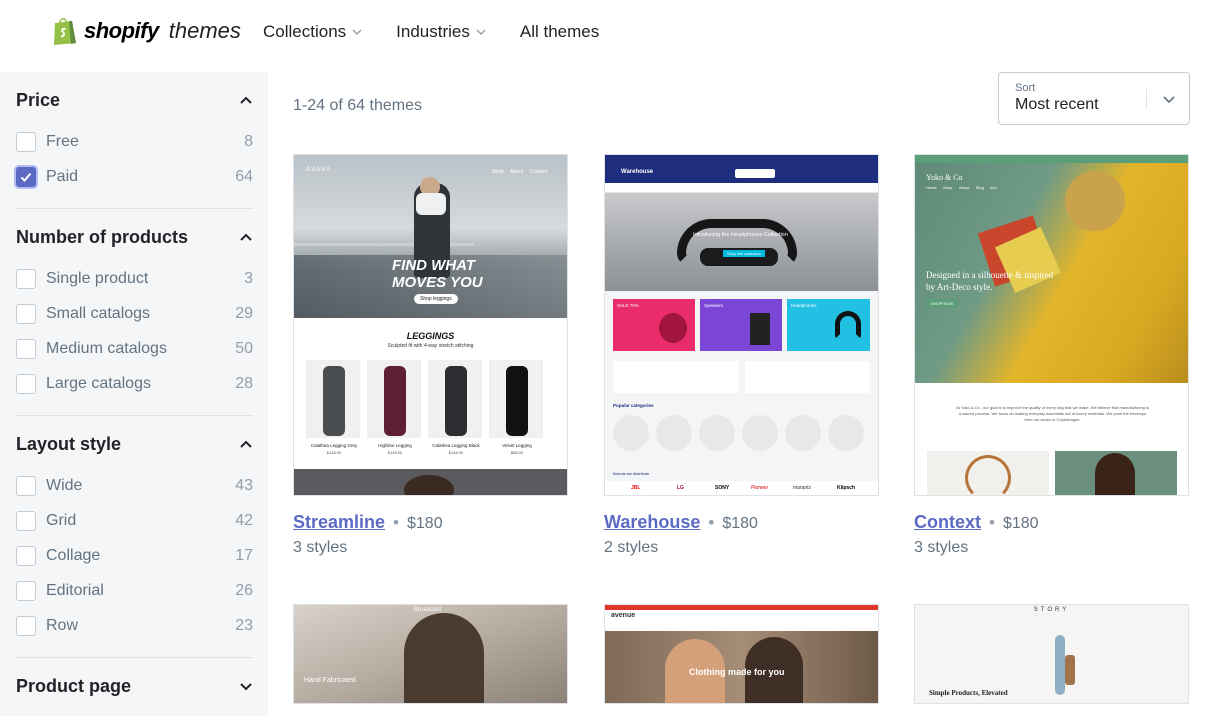 The width and height of the screenshot is (1224, 724). Describe the element at coordinates (146, 31) in the screenshot. I see `shopify-themes-logo: shopify themes` at that location.